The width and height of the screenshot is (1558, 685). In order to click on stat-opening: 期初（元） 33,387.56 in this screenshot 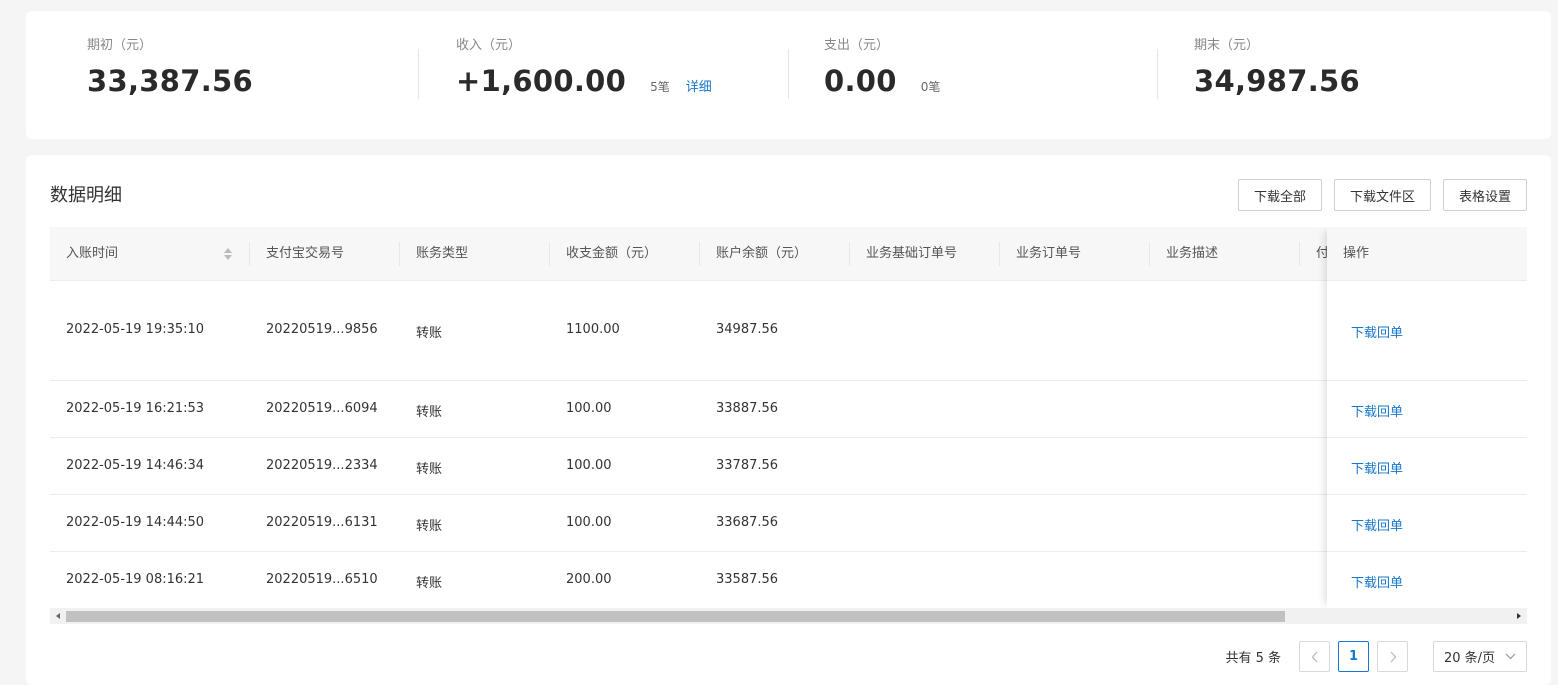, I will do `click(170, 68)`.